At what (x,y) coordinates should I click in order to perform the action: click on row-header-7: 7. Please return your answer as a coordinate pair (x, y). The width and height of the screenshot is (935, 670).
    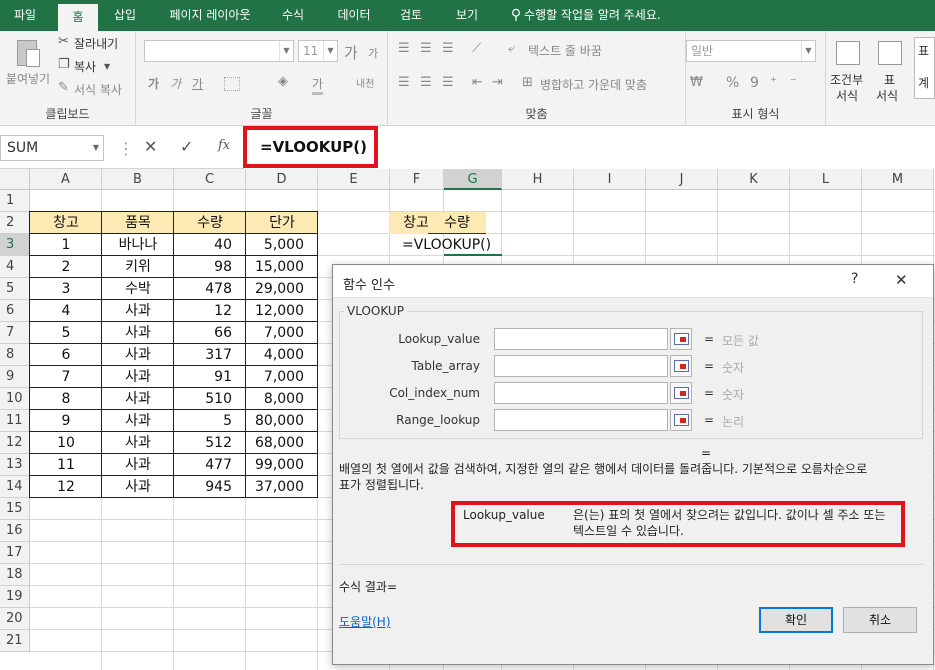
    Looking at the image, I should click on (15, 333).